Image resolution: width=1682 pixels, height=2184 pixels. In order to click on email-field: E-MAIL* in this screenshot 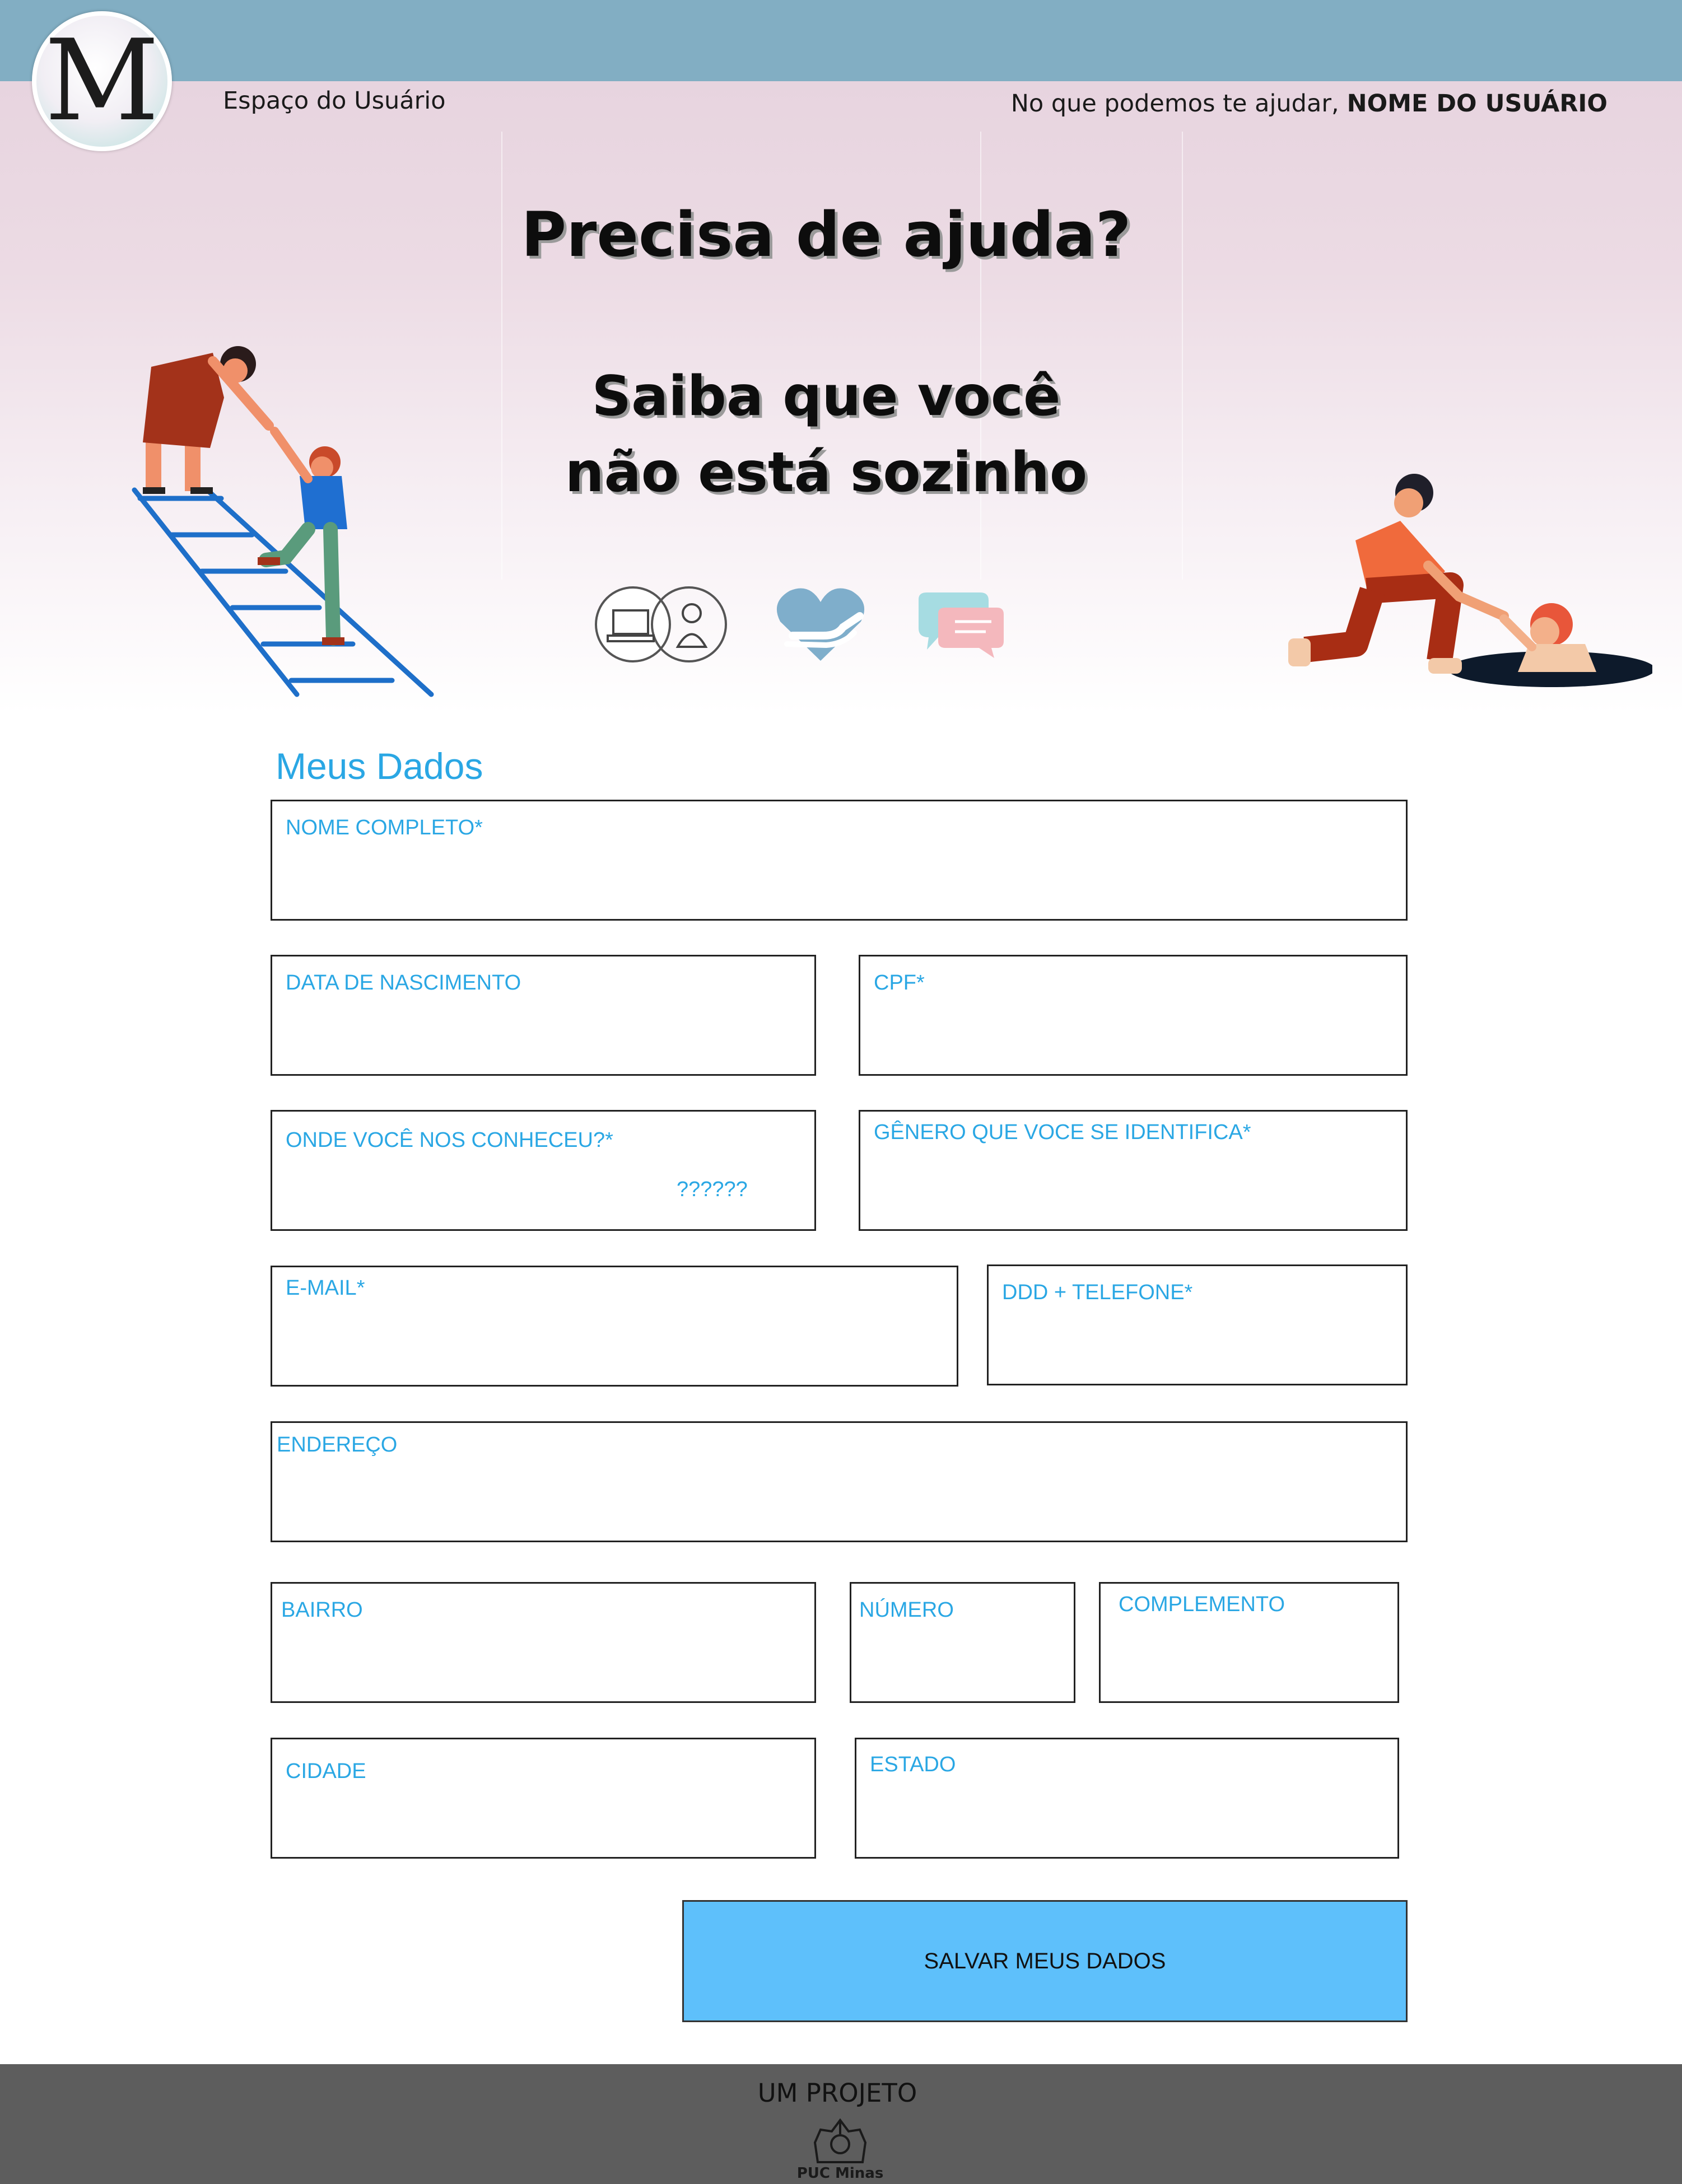, I will do `click(614, 1327)`.